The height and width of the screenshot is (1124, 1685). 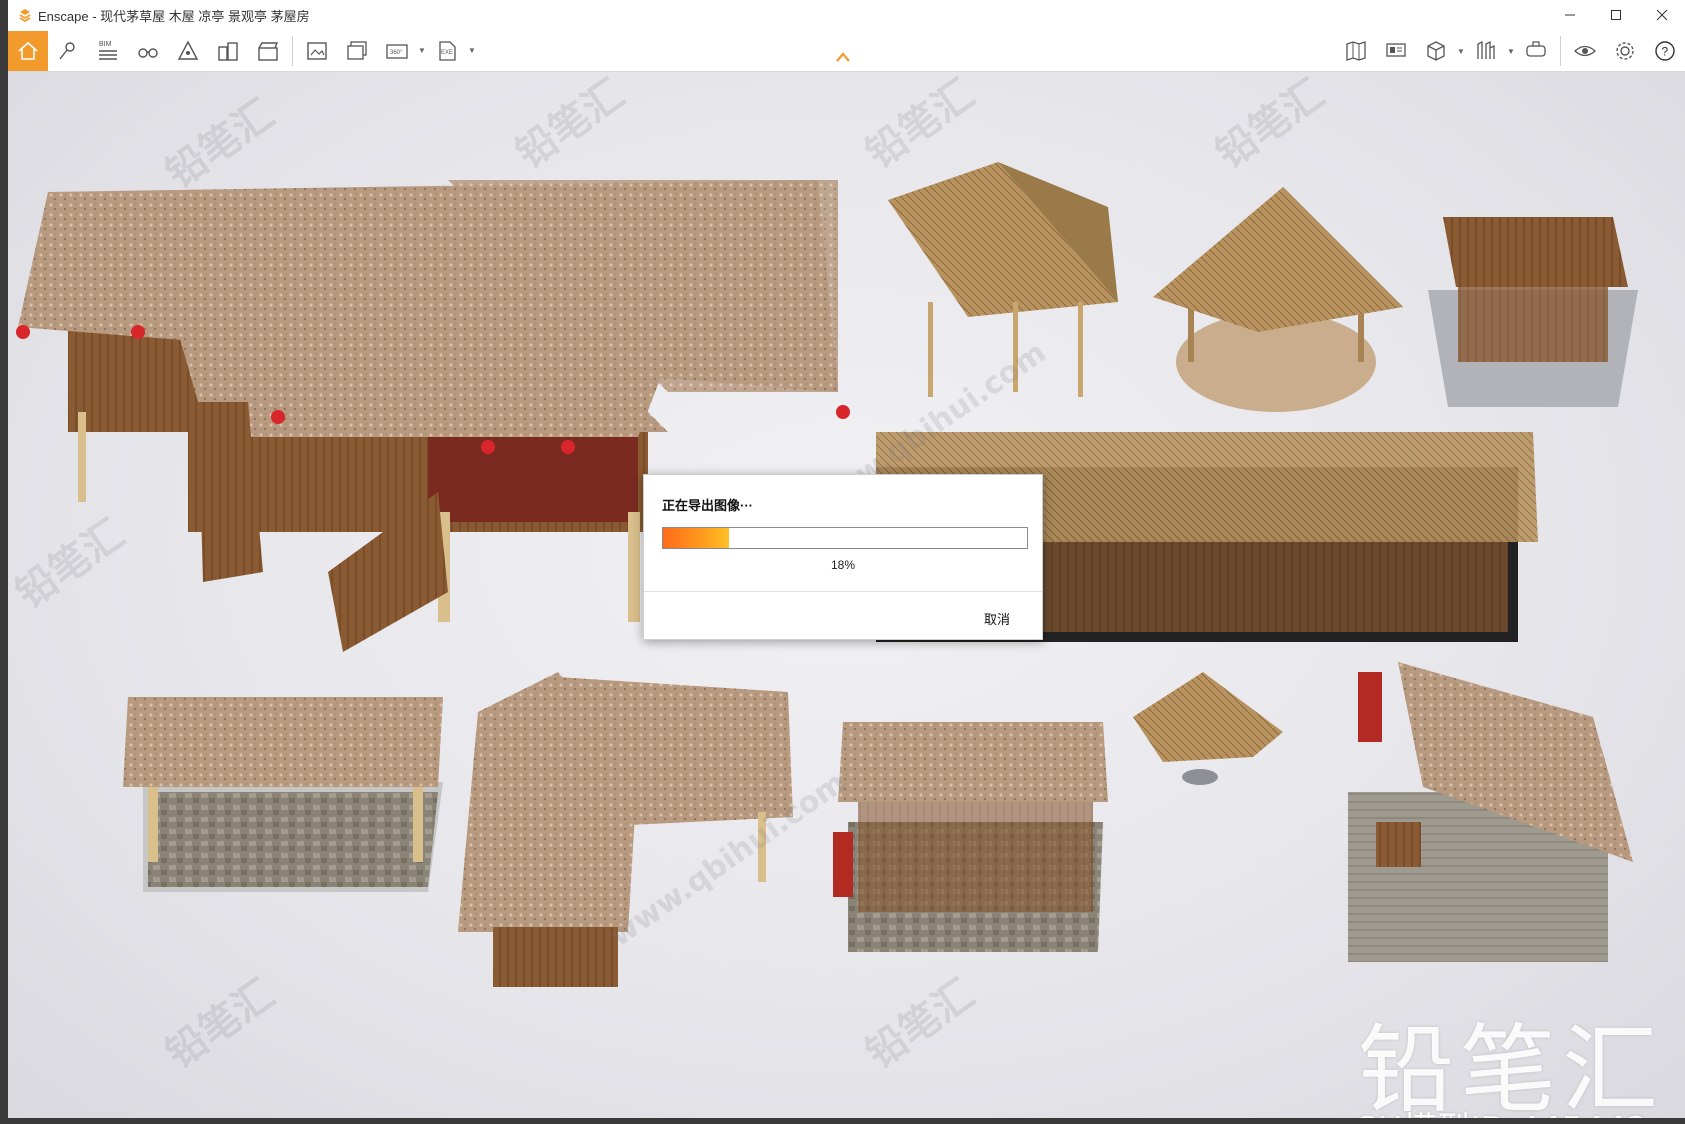 I want to click on cube-icon, so click(x=1436, y=51).